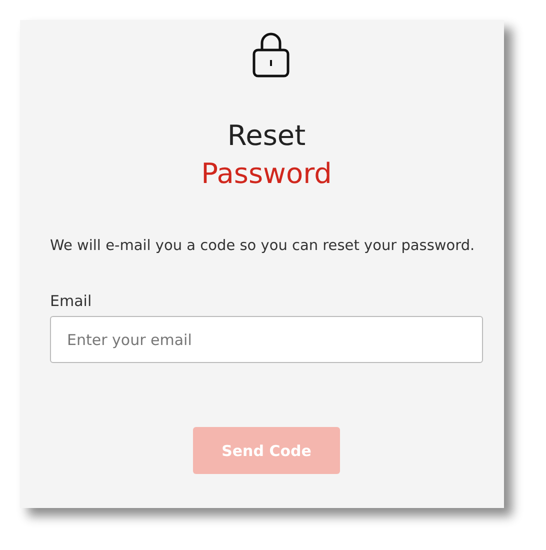 This screenshot has height=550, width=546. I want to click on title-highlight: Password, so click(266, 174).